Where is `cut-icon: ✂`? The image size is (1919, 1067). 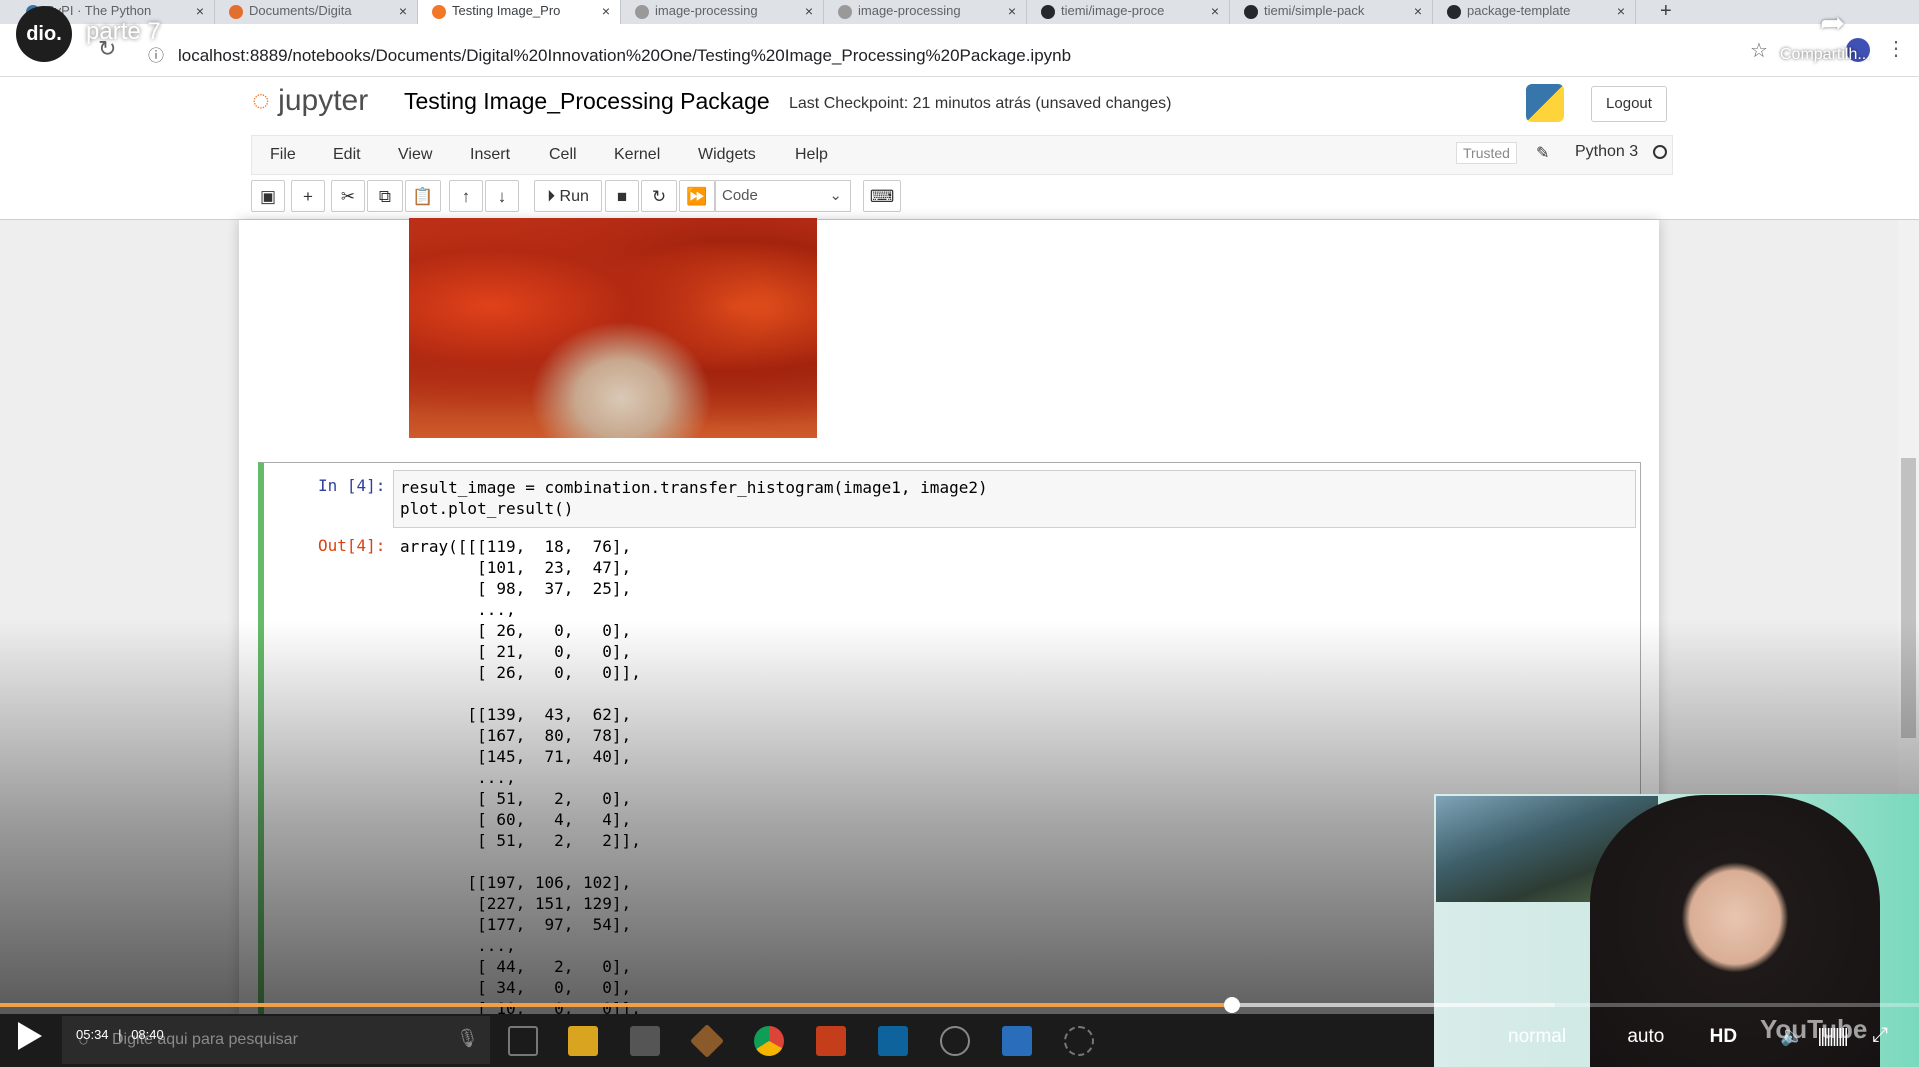
cut-icon: ✂ is located at coordinates (348, 196).